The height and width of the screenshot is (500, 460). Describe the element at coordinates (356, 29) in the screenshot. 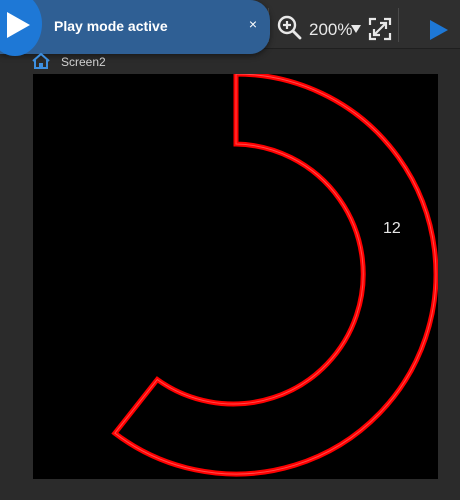

I see `caret-down-icon` at that location.